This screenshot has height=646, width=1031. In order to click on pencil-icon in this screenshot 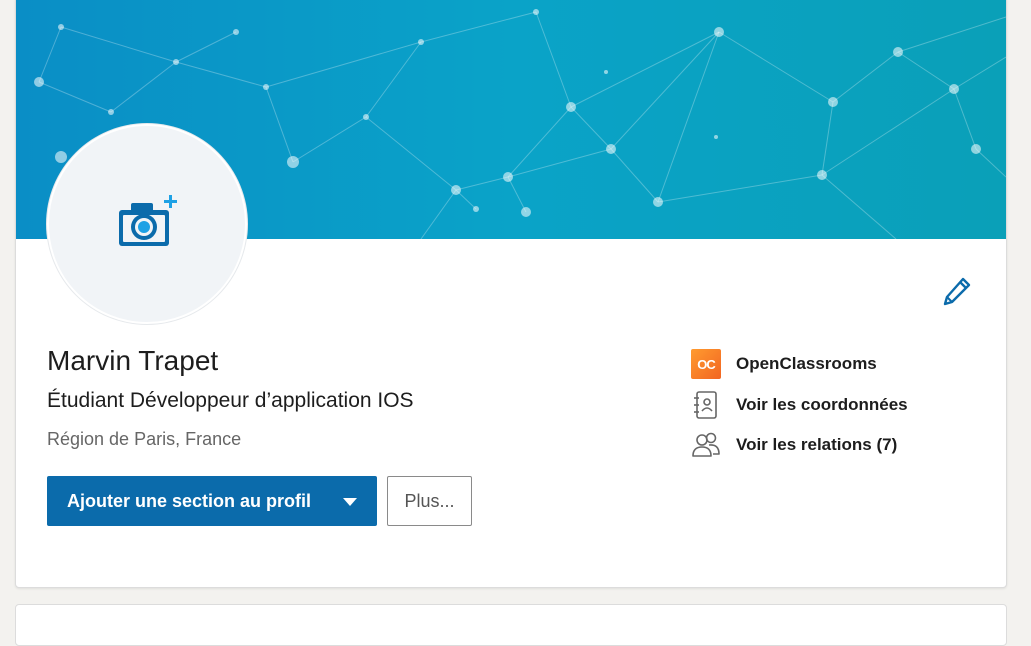, I will do `click(957, 294)`.